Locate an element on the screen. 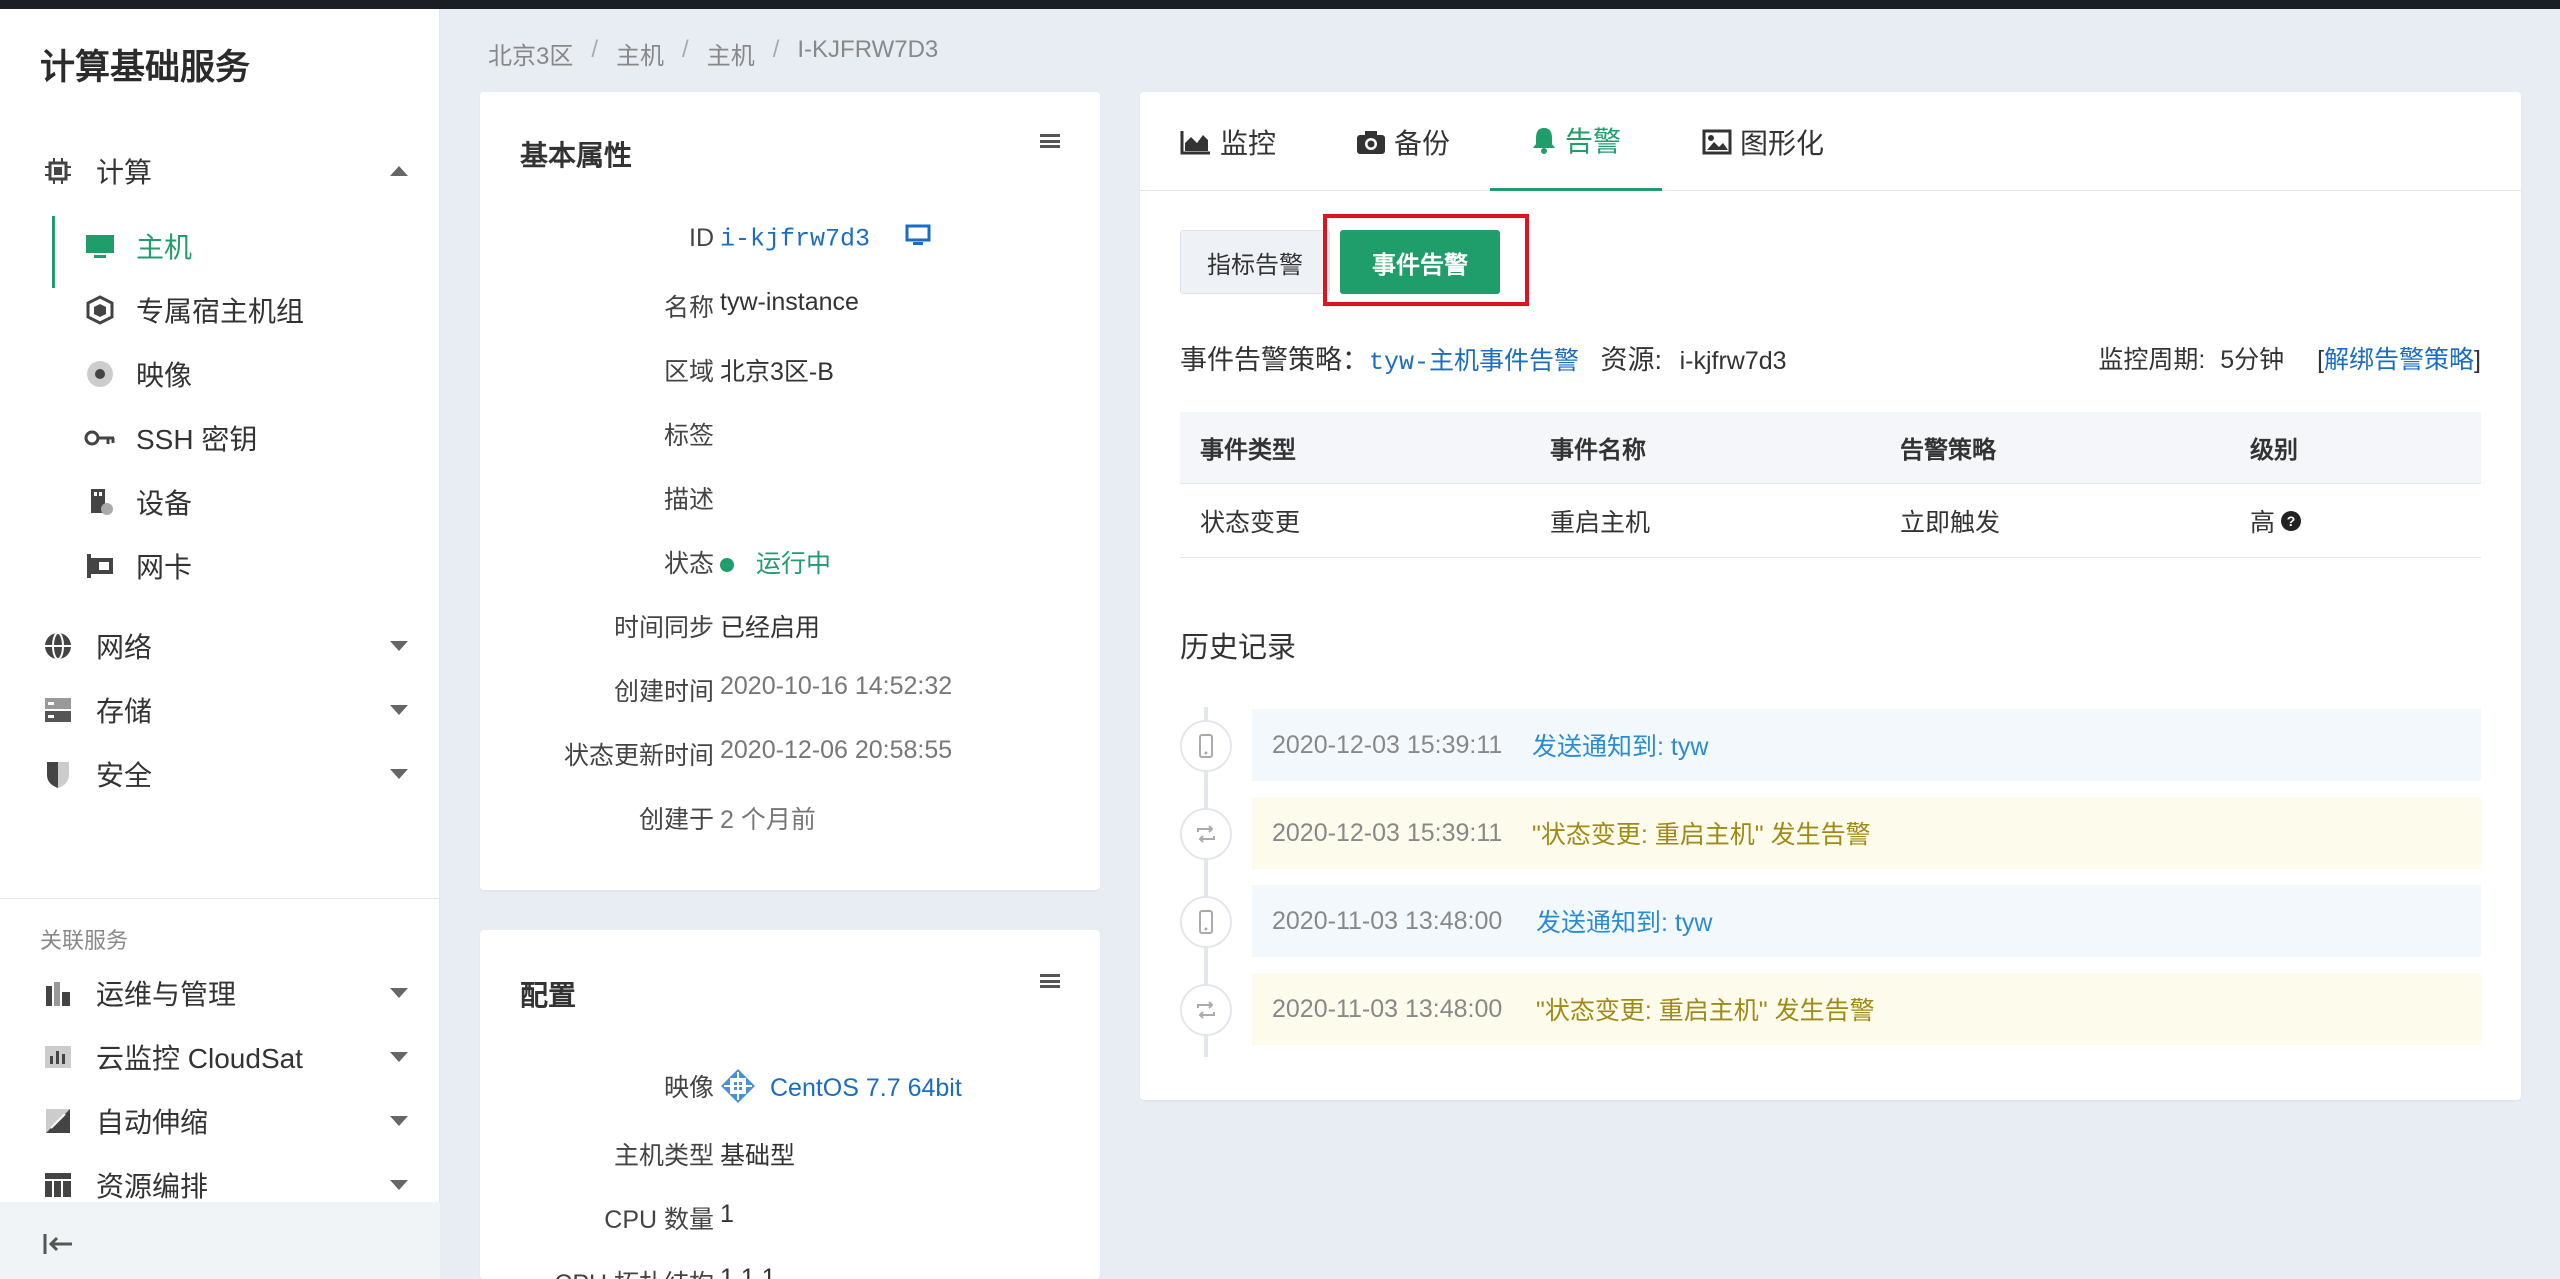 Image resolution: width=2560 pixels, height=1279 pixels. policy-label: 事件告警策略： is located at coordinates (1274, 360).